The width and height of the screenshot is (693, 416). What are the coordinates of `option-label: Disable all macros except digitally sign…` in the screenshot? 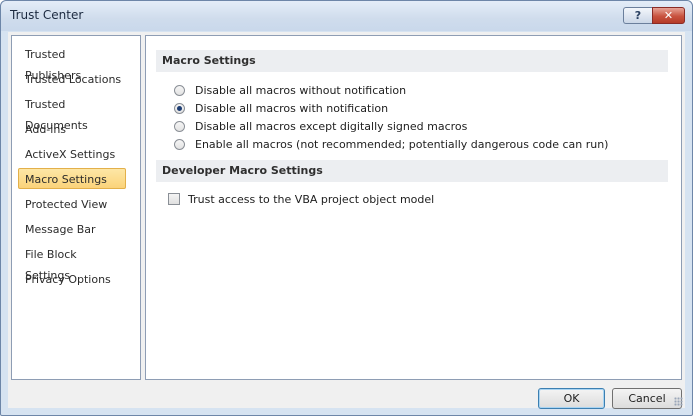 It's located at (331, 126).